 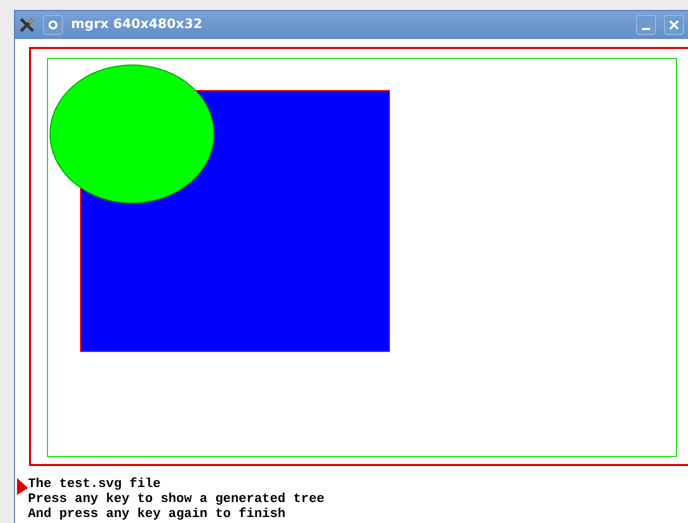 I want to click on close-button, so click(x=674, y=25).